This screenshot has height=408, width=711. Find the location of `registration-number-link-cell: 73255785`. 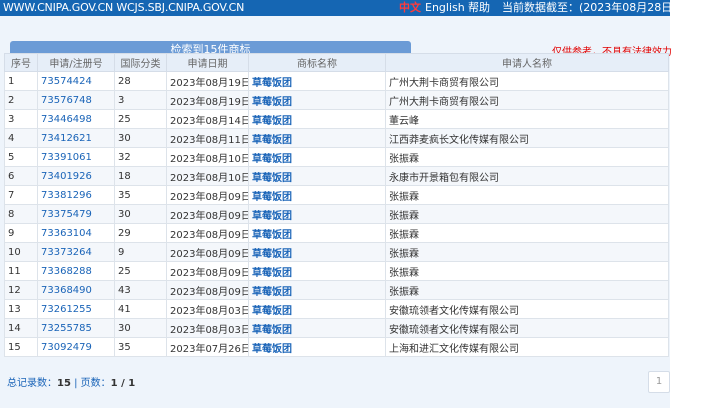

registration-number-link-cell: 73255785 is located at coordinates (76, 328).